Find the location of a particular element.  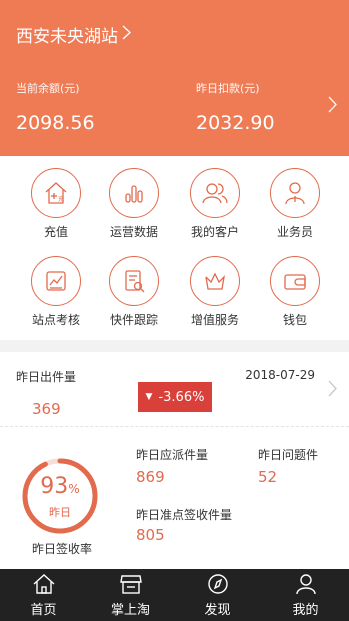

tab-discover: 发现 is located at coordinates (217, 595).